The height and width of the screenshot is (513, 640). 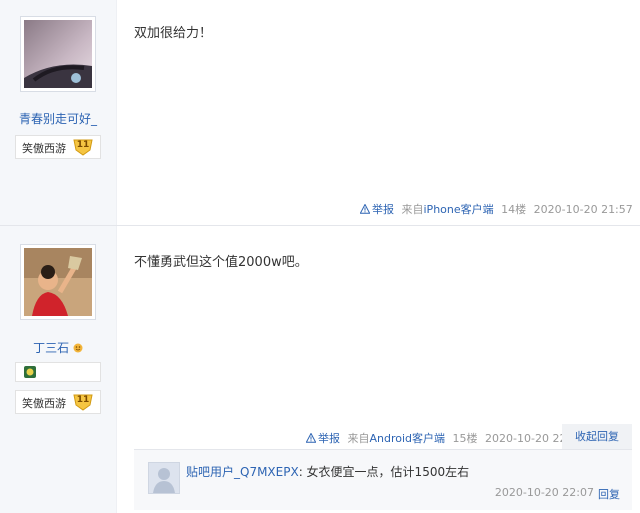 What do you see at coordinates (78, 348) in the screenshot?
I see `vip-face-icon` at bounding box center [78, 348].